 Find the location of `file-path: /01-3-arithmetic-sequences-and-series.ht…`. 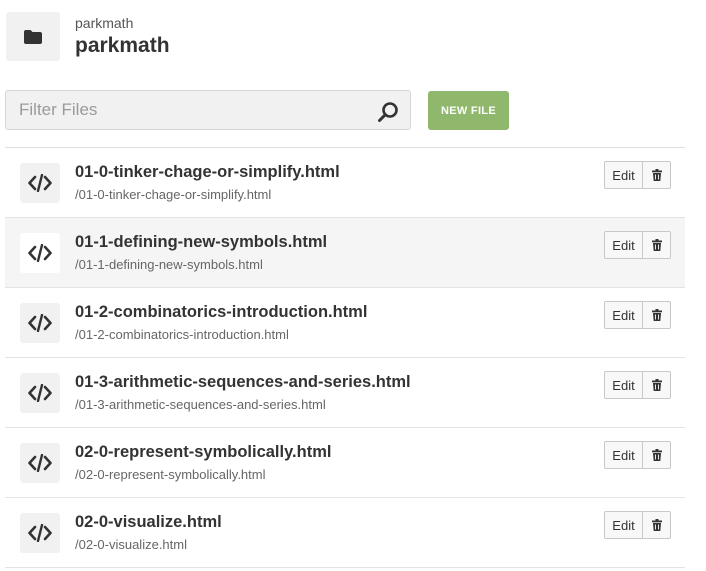

file-path: /01-3-arithmetic-sequences-and-series.ht… is located at coordinates (200, 404).